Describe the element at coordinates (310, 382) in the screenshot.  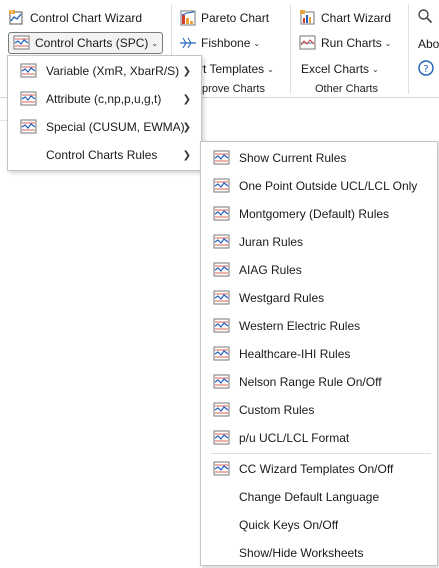
I see `menu-item-label: Nelson Range Rule On/Off` at that location.